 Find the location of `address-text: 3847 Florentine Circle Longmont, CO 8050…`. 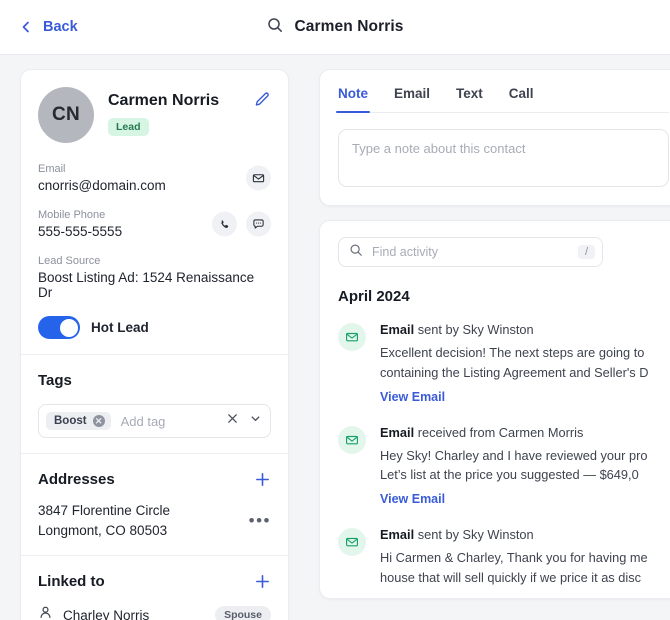

address-text: 3847 Florentine Circle Longmont, CO 8050… is located at coordinates (104, 520).